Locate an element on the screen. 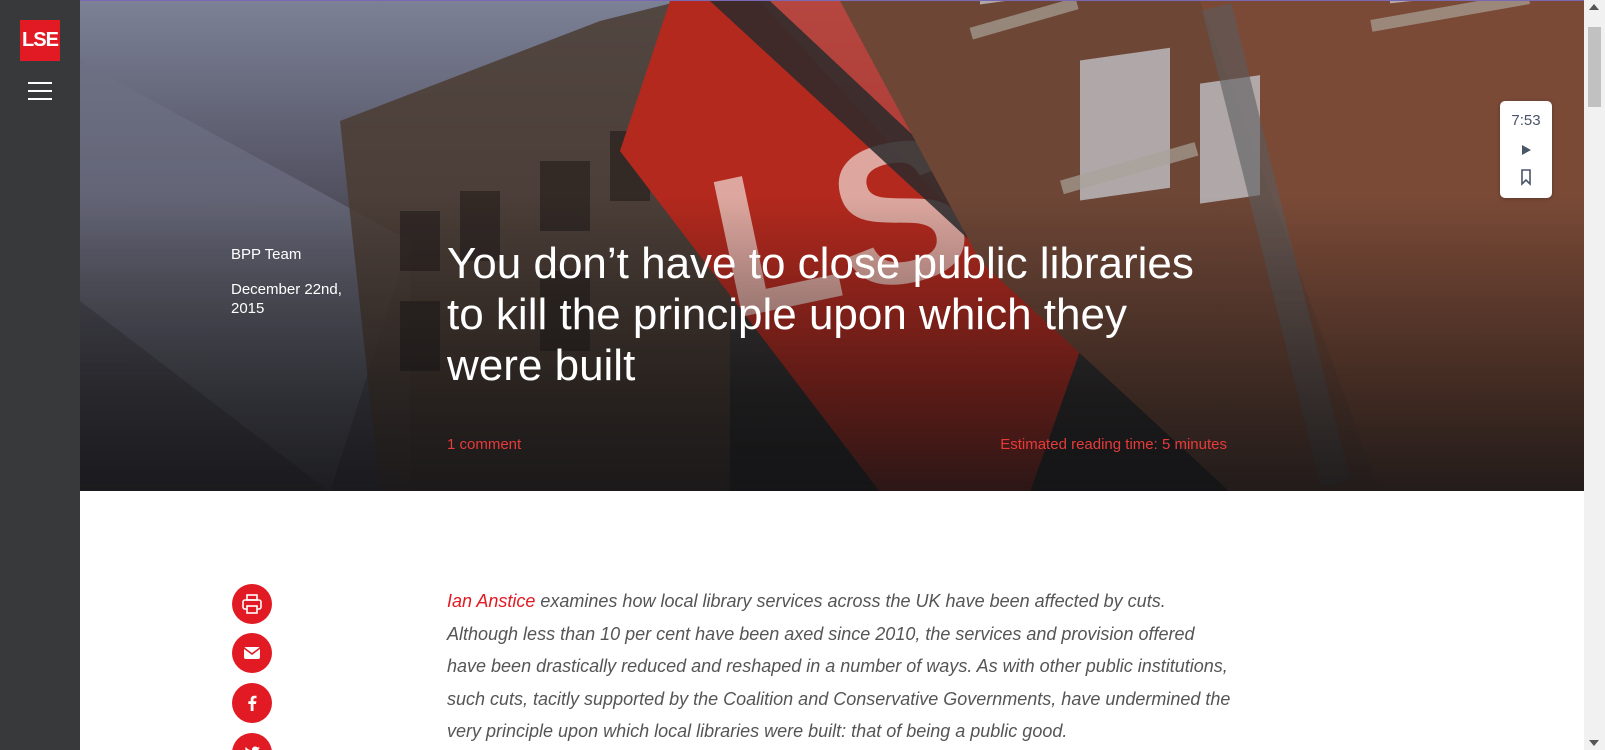 The width and height of the screenshot is (1605, 750). hamburger-menu-icon is located at coordinates (40, 92).